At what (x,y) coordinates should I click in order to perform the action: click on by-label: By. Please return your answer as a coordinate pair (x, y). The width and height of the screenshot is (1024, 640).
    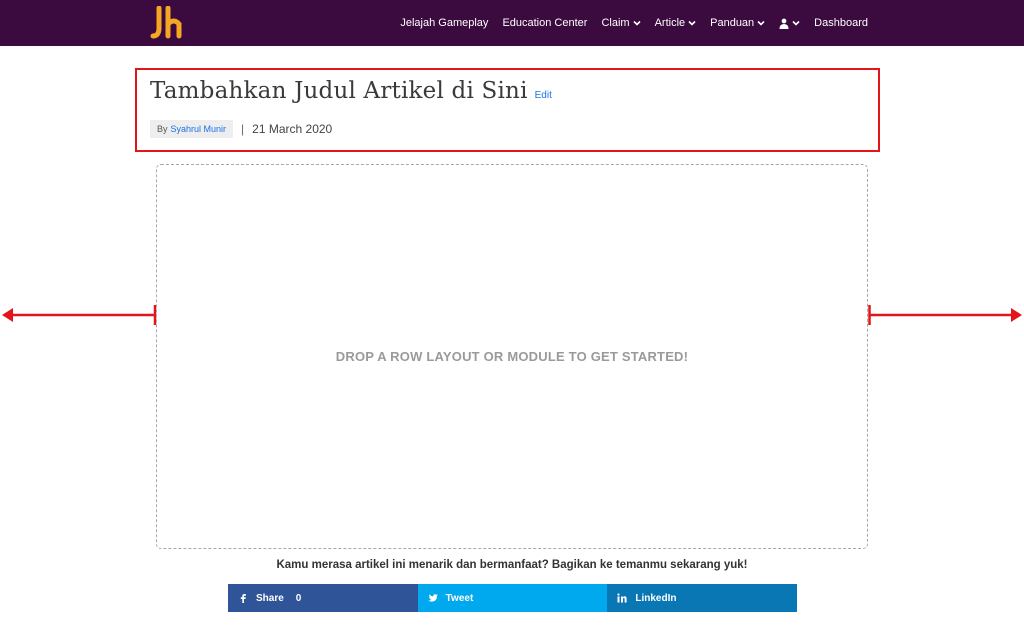
    Looking at the image, I should click on (162, 129).